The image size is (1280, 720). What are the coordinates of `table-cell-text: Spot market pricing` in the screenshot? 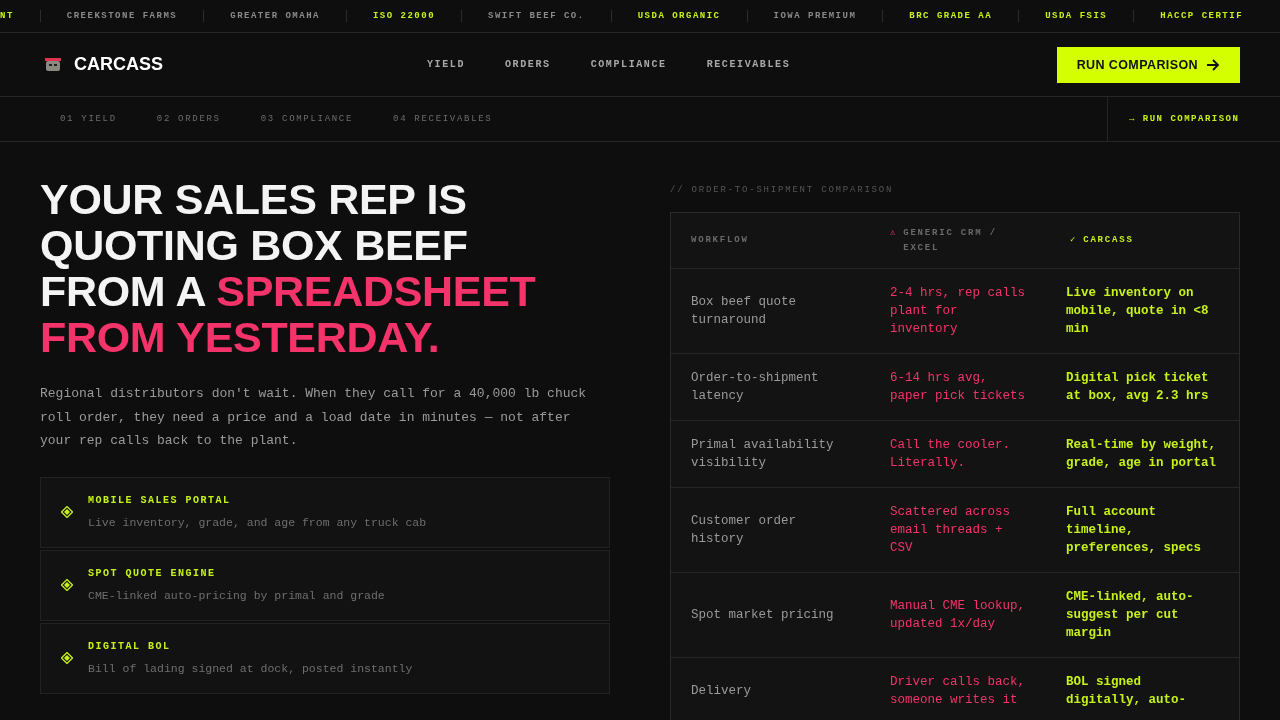 It's located at (762, 615).